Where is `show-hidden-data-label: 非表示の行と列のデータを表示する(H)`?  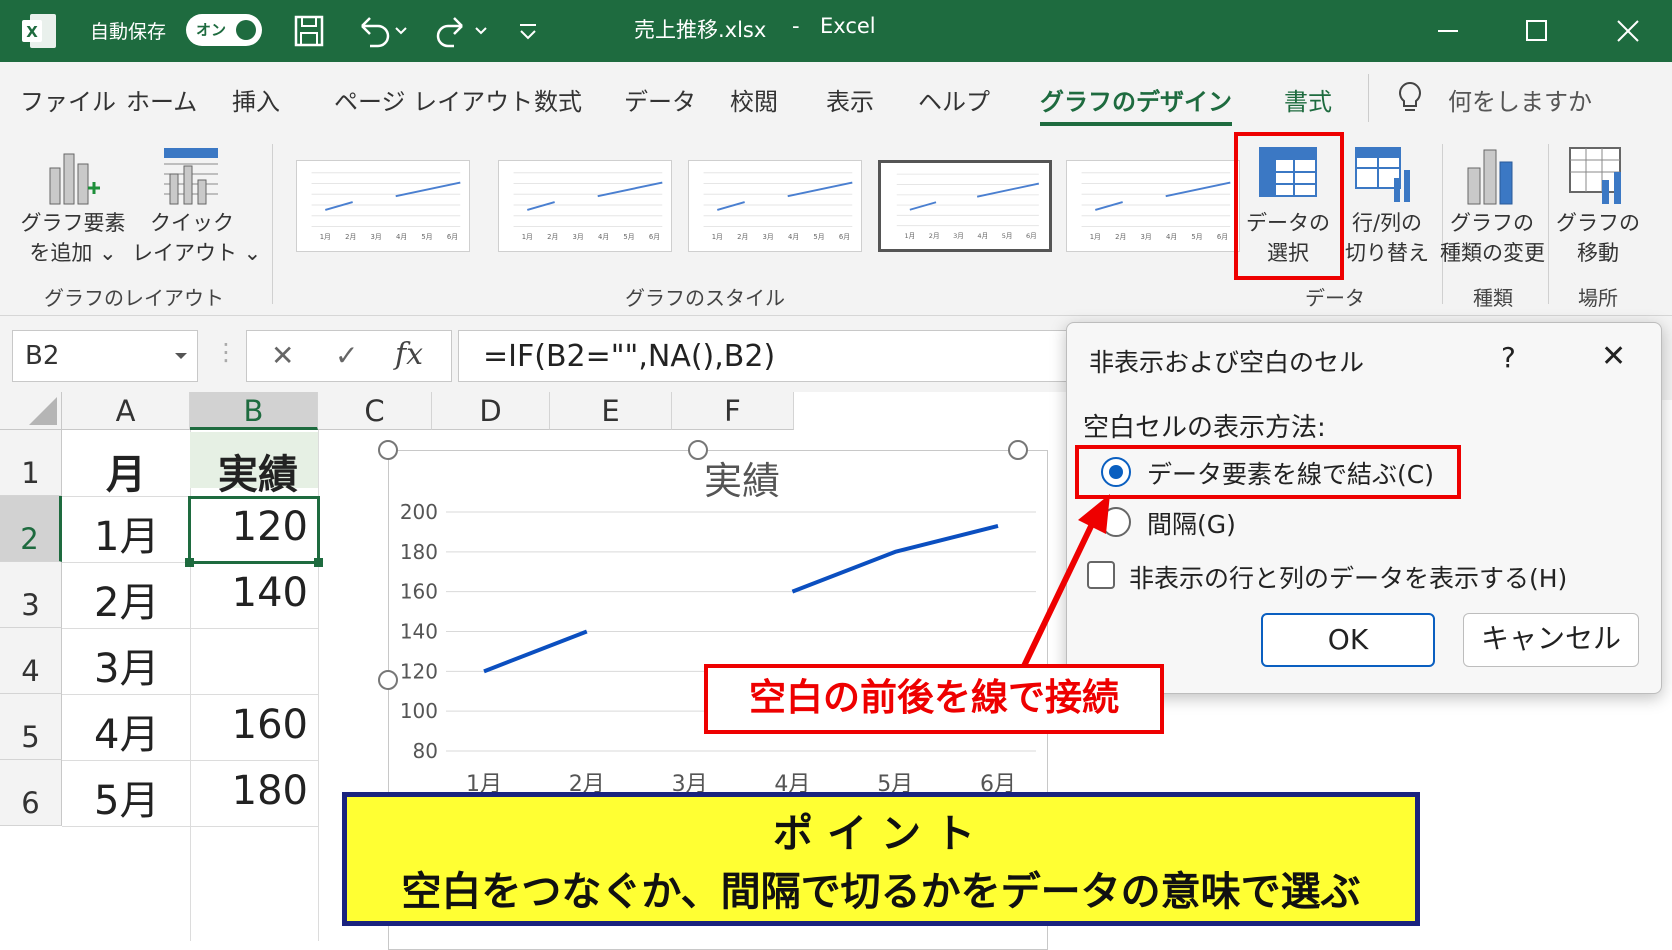
show-hidden-data-label: 非表示の行と列のデータを表示する(H) is located at coordinates (1348, 577).